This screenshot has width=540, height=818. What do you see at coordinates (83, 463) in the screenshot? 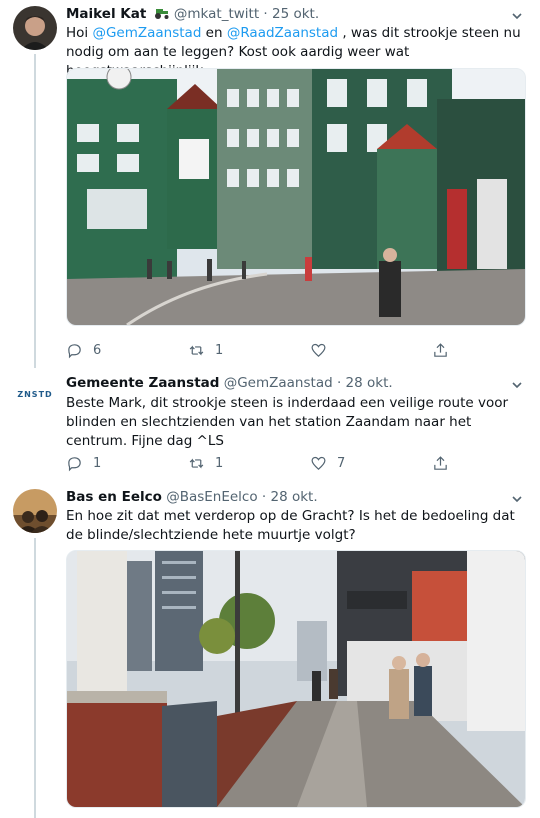
I see `reply-button: 1` at bounding box center [83, 463].